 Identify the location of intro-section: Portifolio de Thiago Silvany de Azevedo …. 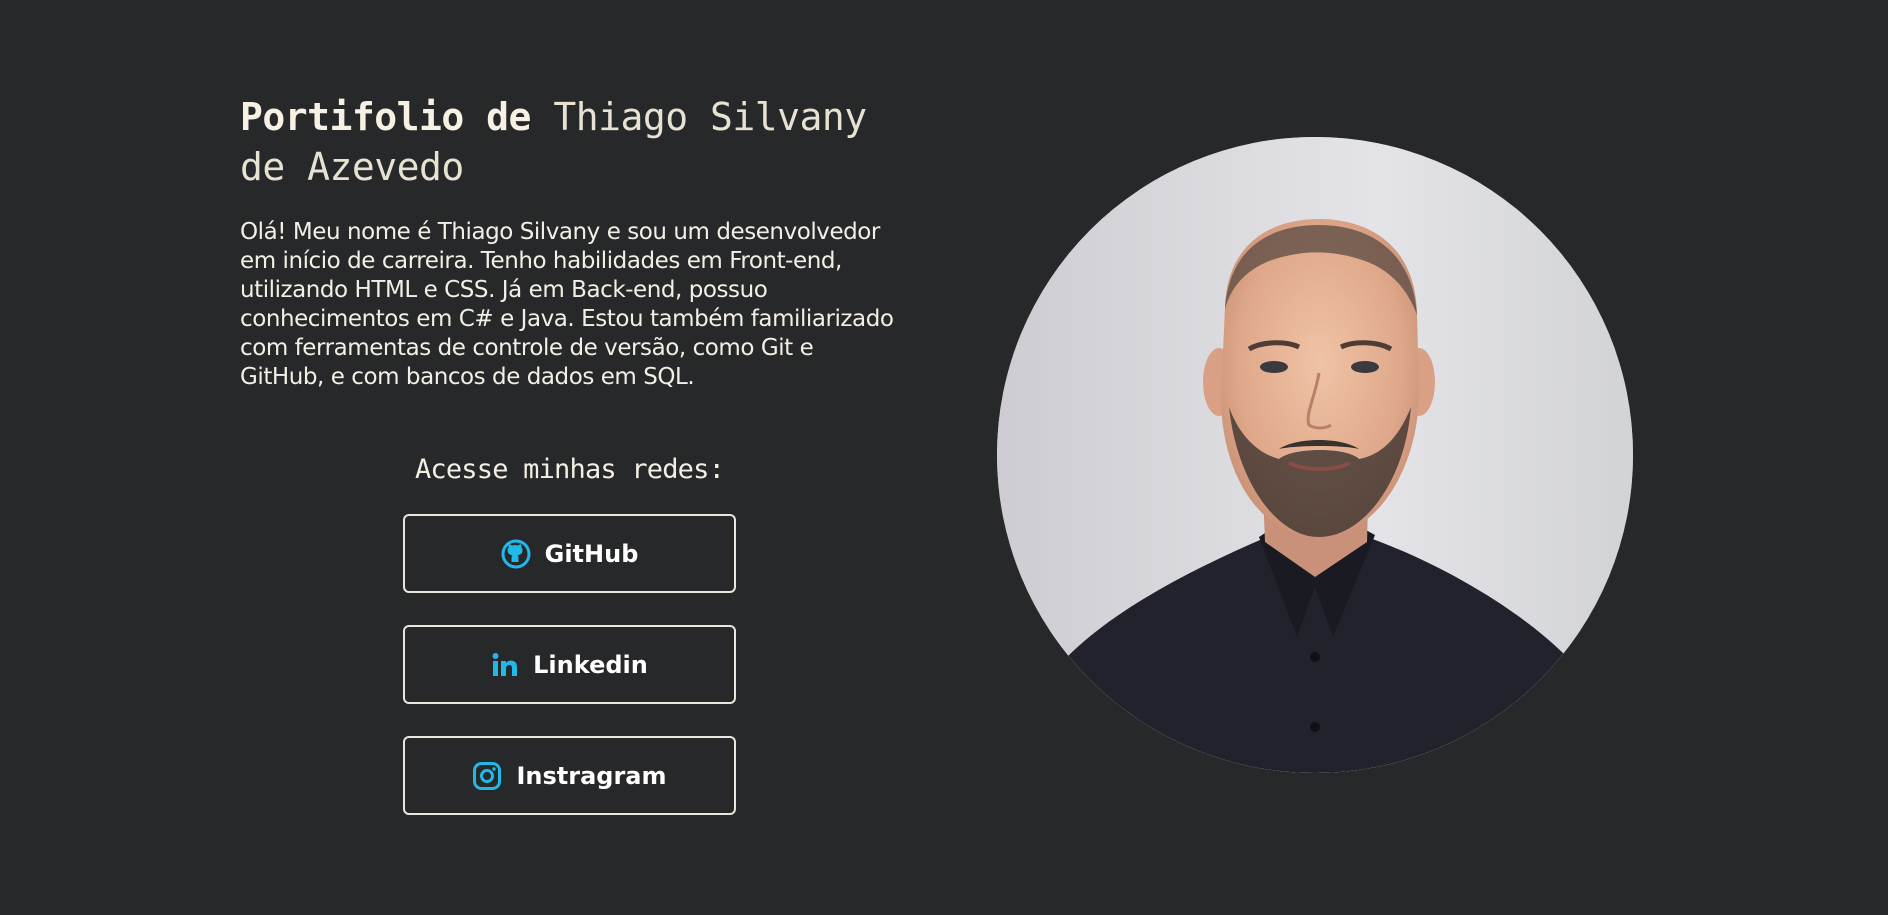
(575, 242).